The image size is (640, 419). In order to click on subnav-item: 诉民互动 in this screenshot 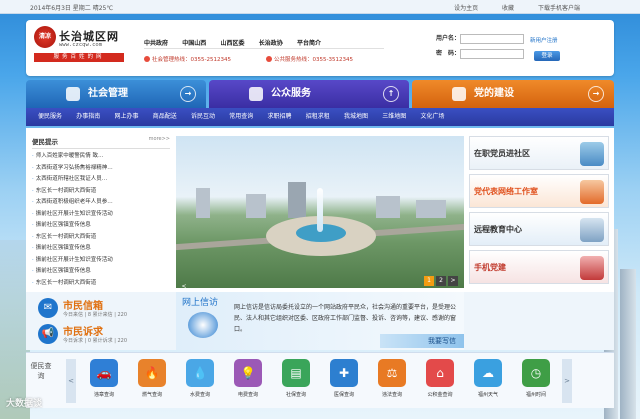, I will do `click(203, 117)`.